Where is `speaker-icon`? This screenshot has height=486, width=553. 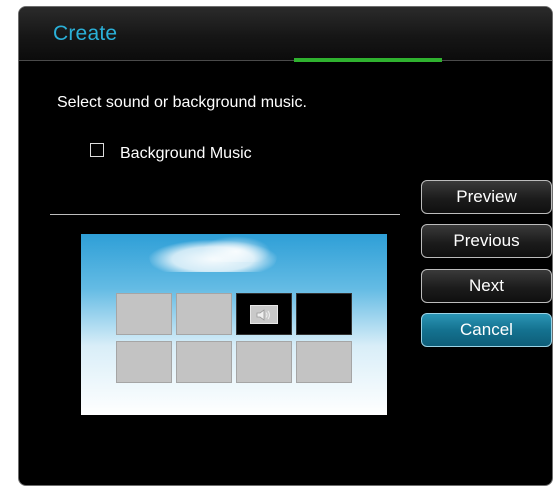 speaker-icon is located at coordinates (263, 314).